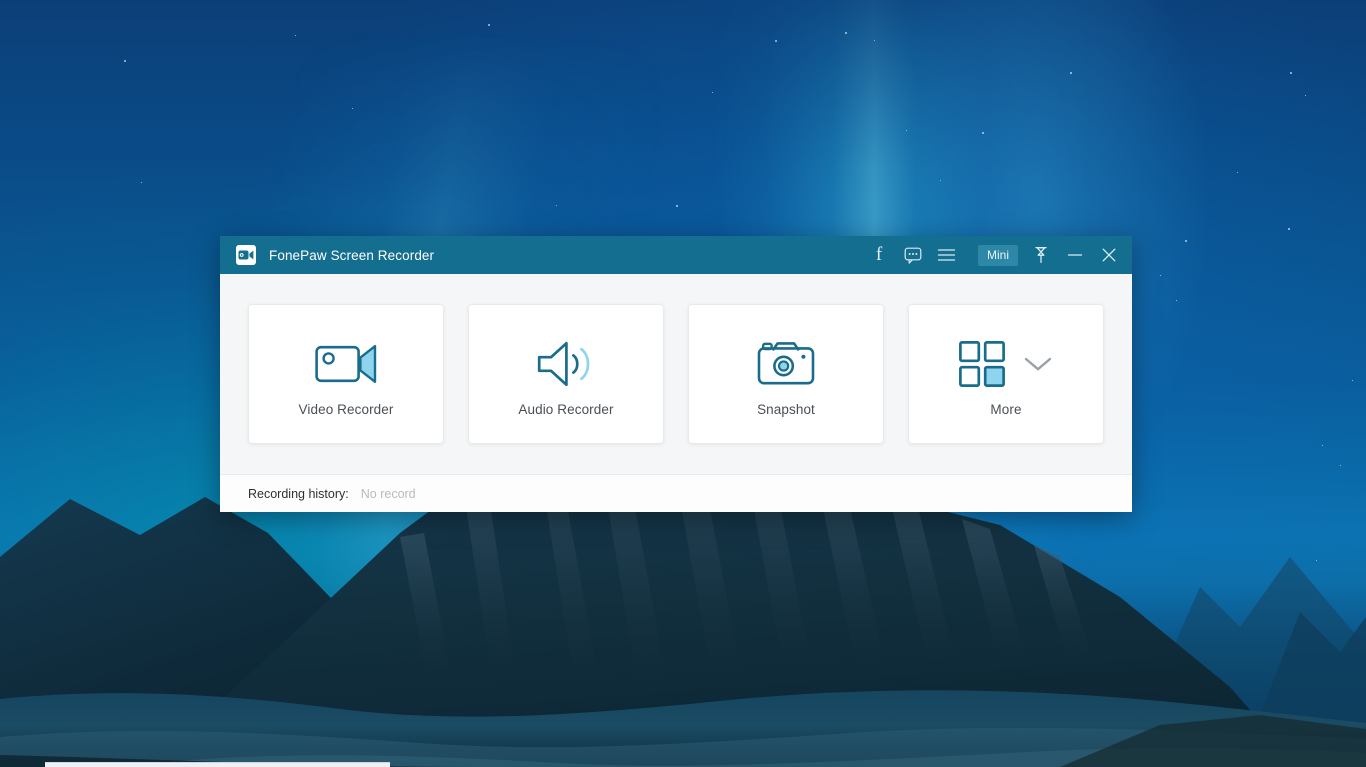 This screenshot has width=1366, height=767. What do you see at coordinates (566, 409) in the screenshot?
I see `audio-recorder-label: Audio Recorder` at bounding box center [566, 409].